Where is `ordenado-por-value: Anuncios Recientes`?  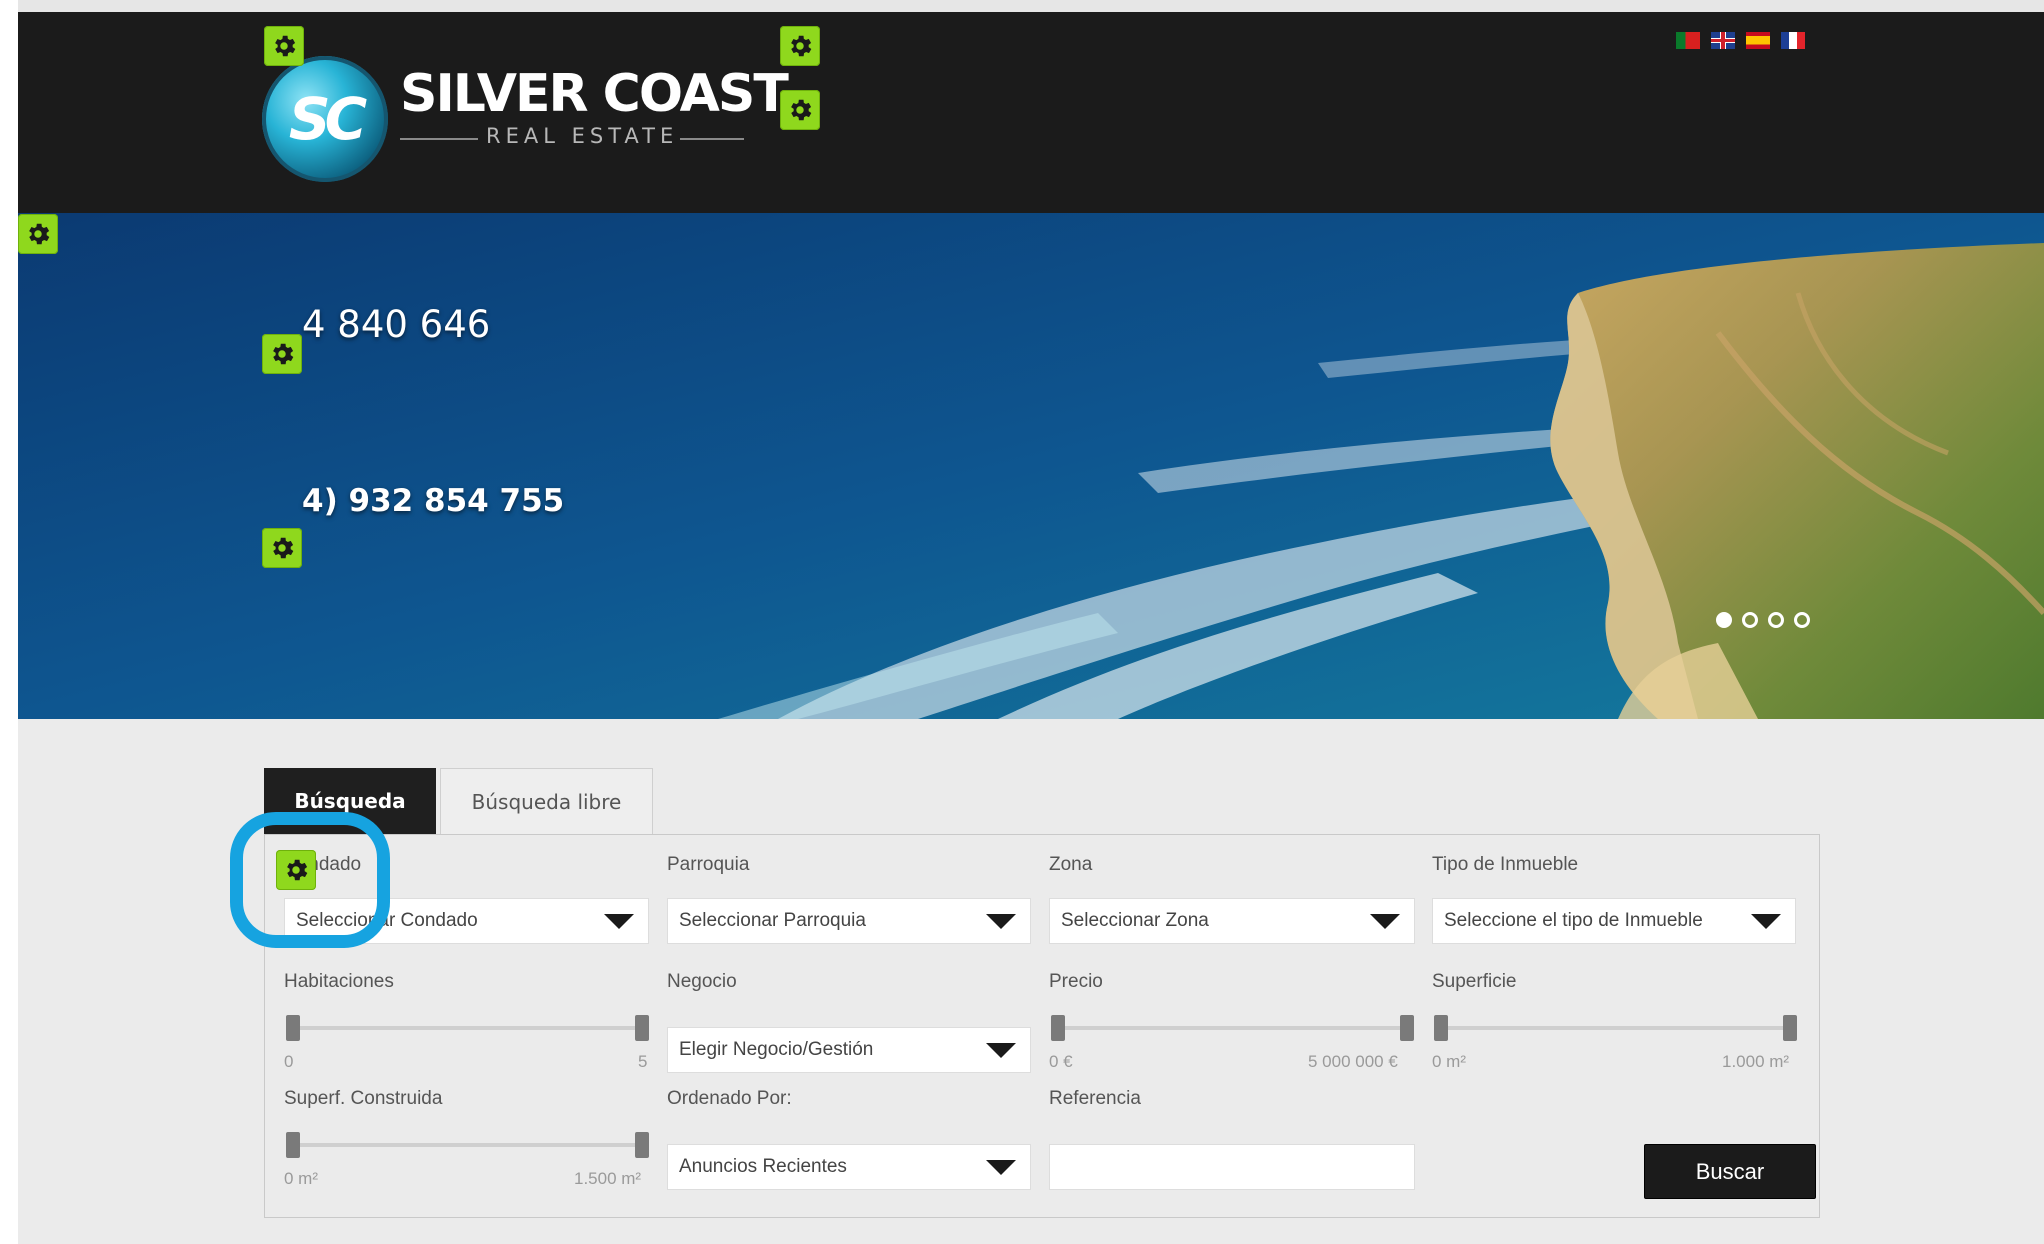 ordenado-por-value: Anuncios Recientes is located at coordinates (763, 1166).